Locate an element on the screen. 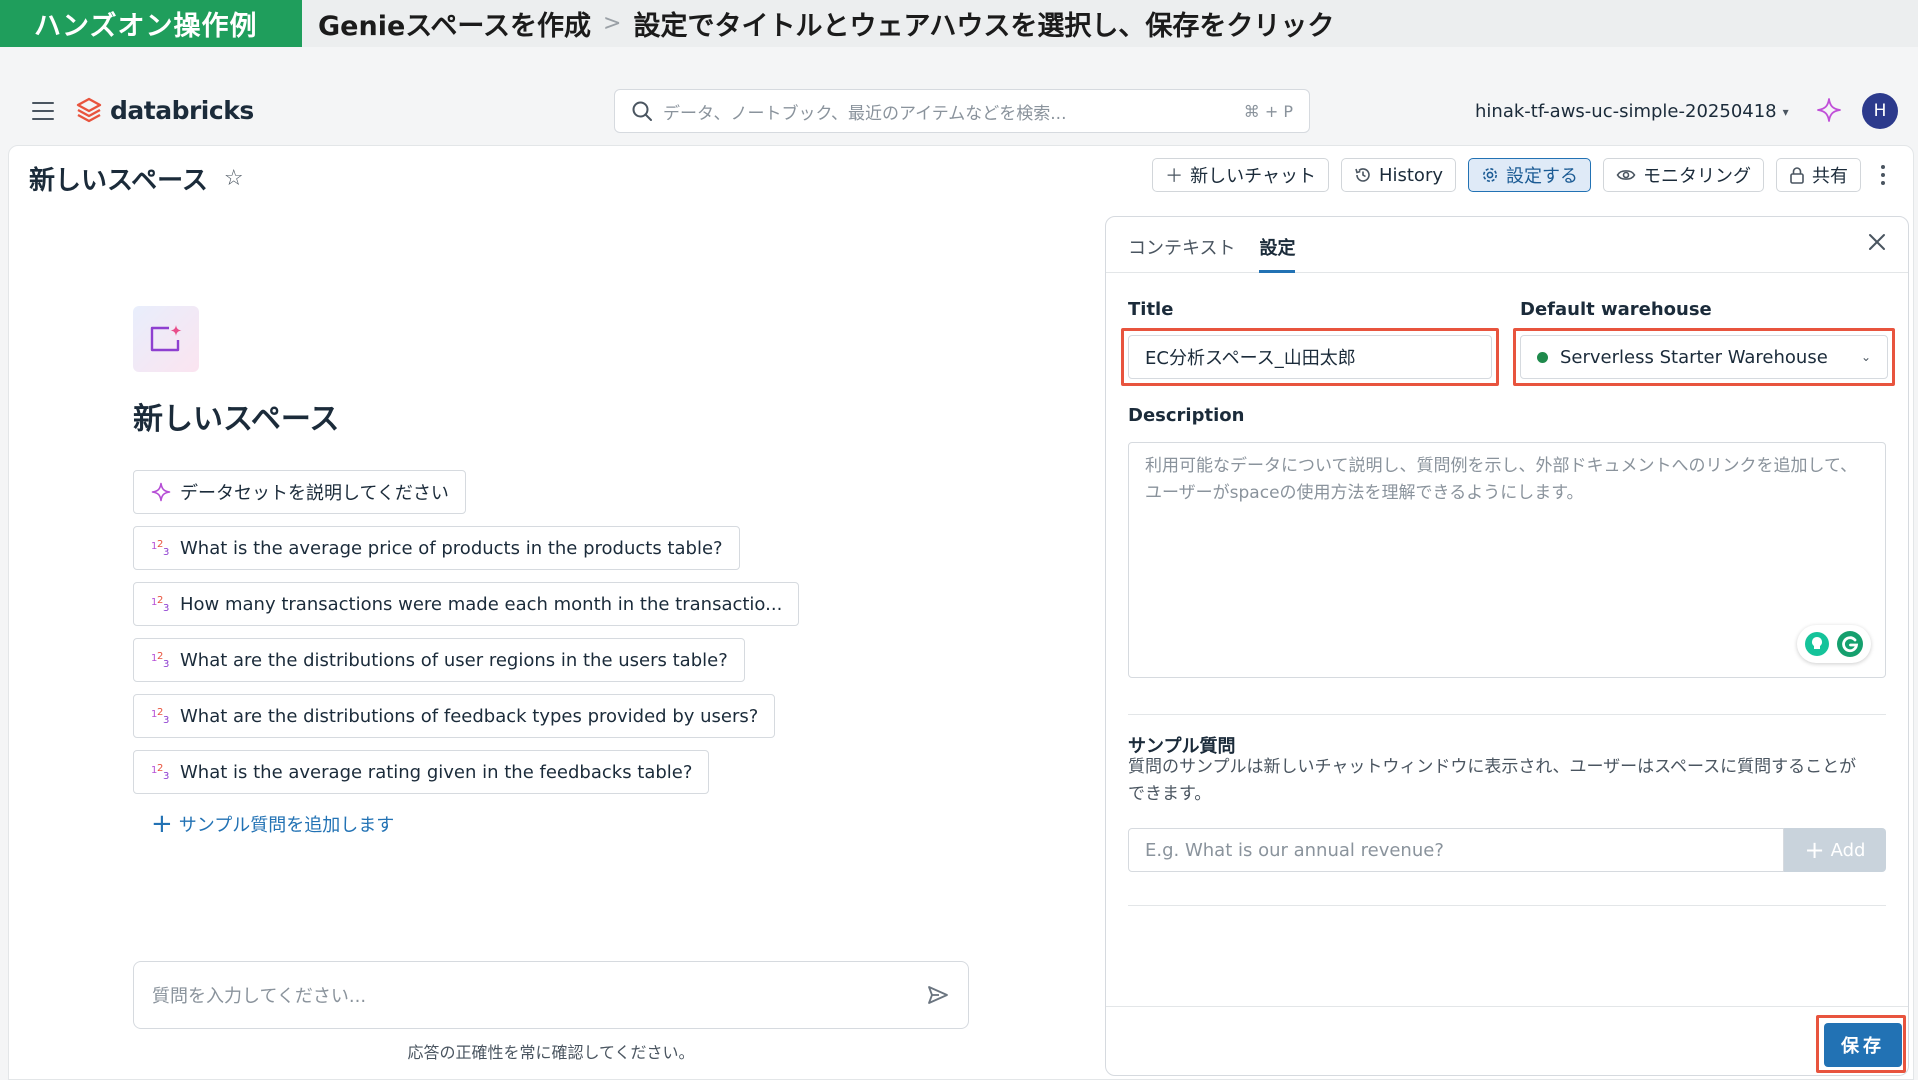 The image size is (1918, 1080). settings-button: 設定する is located at coordinates (1529, 175).